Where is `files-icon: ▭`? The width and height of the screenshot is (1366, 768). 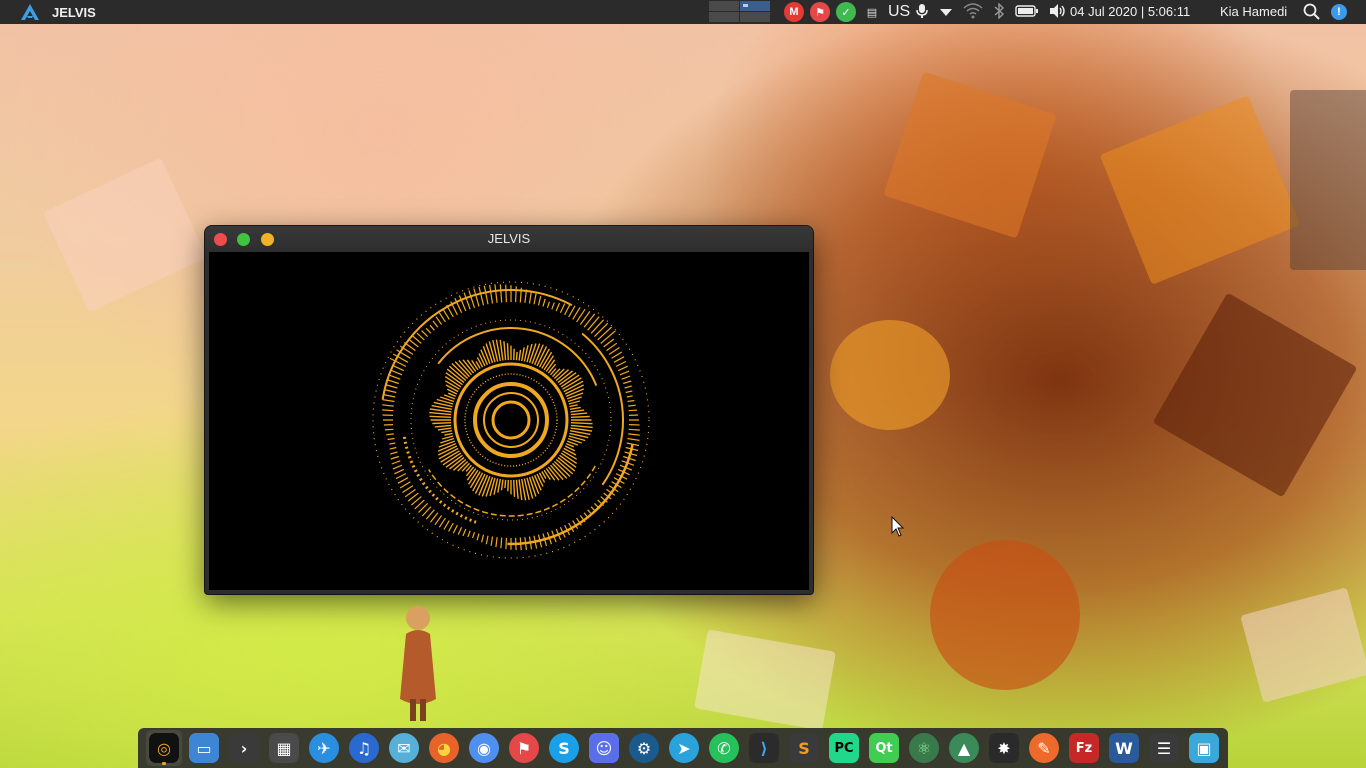 files-icon: ▭ is located at coordinates (204, 748).